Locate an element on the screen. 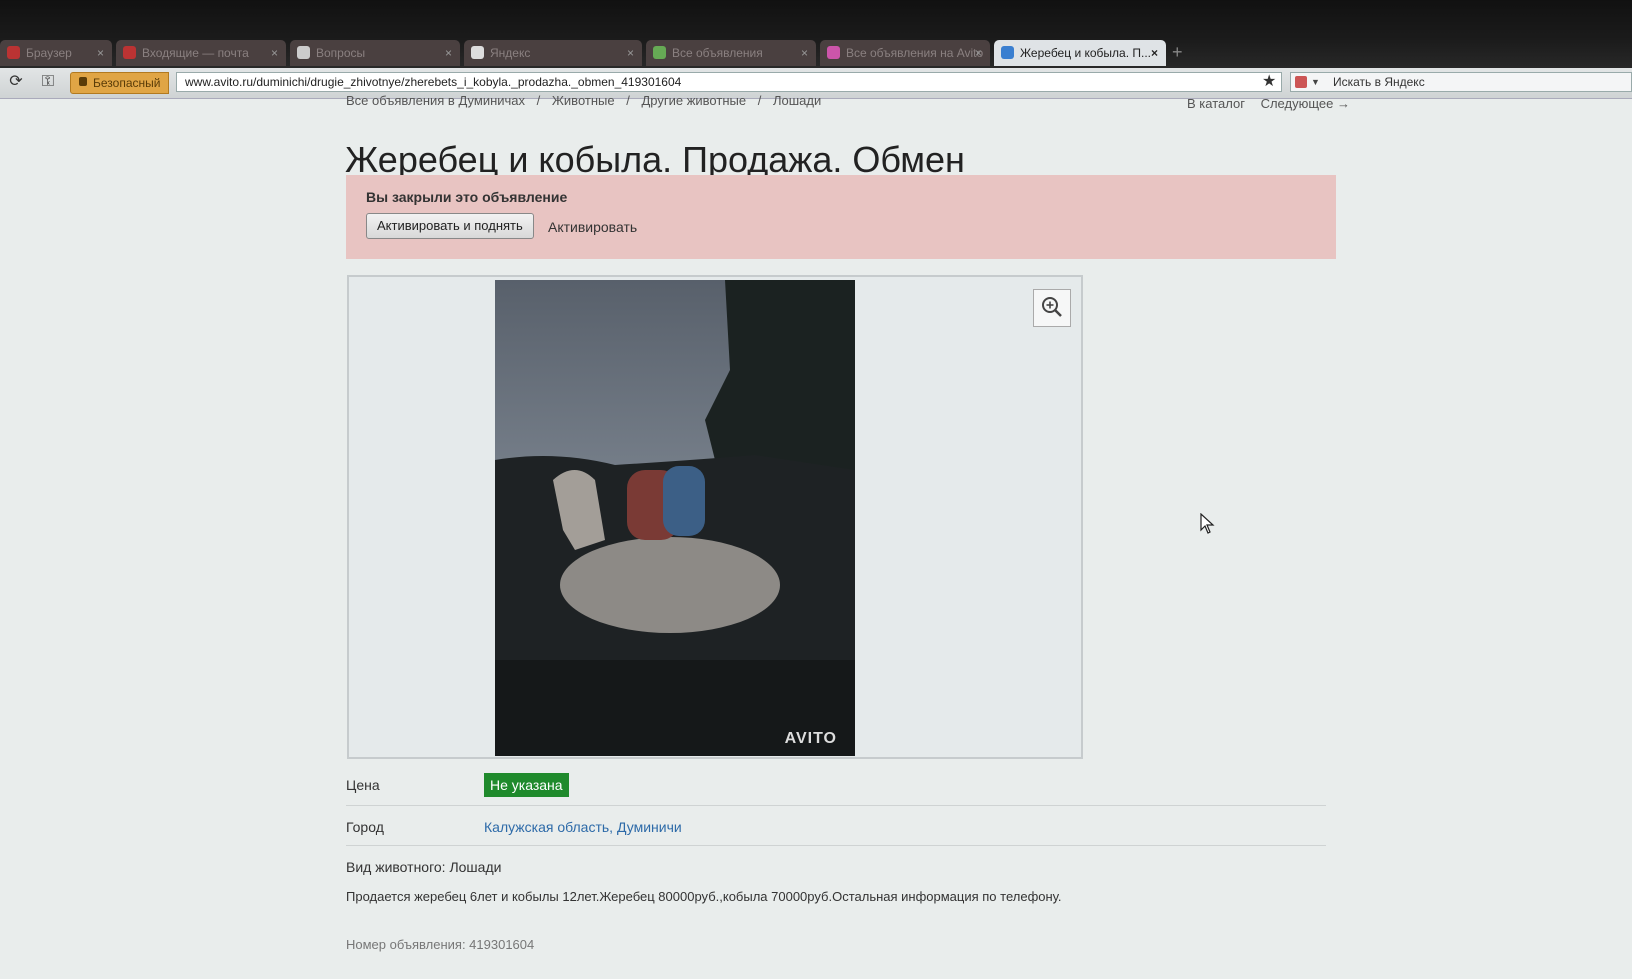 This screenshot has width=1632, height=979. tab-6: Все объявления на Avito × is located at coordinates (905, 53).